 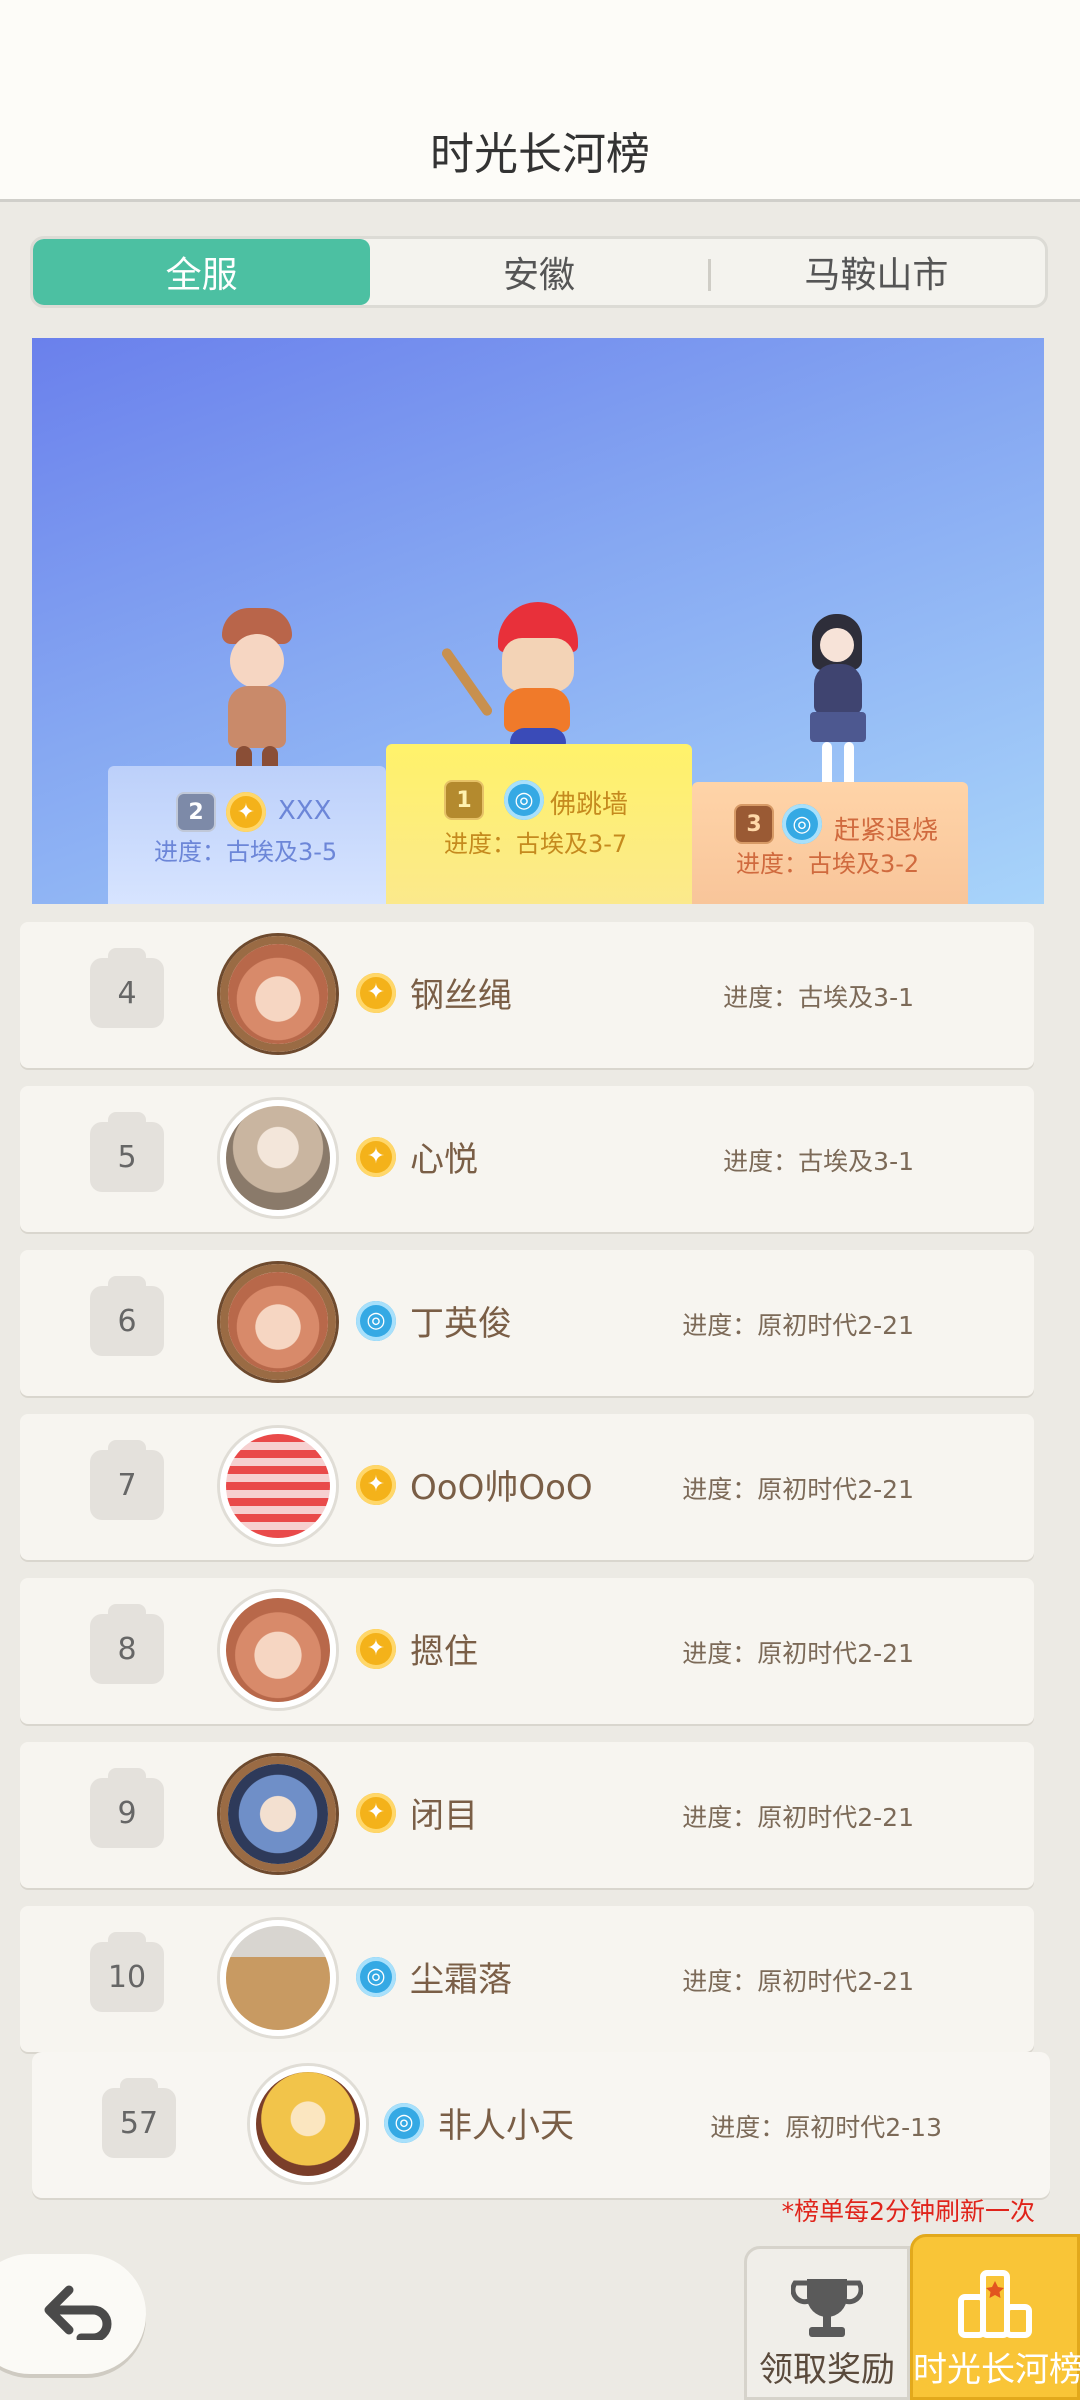 I want to click on rank-1-progress: 进度：古埃及3-7, so click(x=536, y=844).